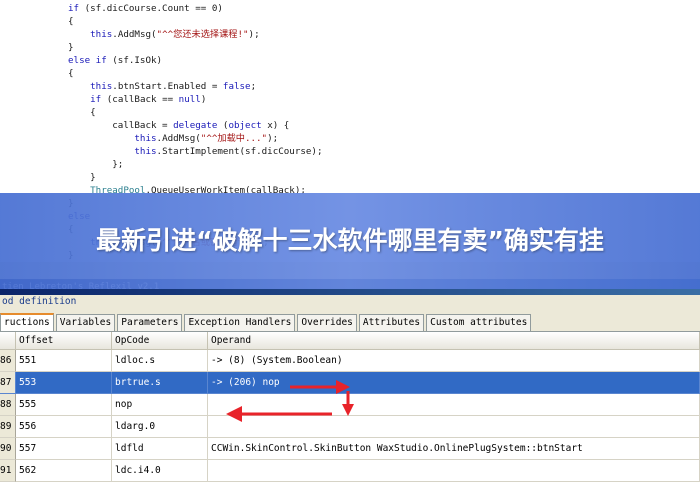 This screenshot has height=490, width=700. What do you see at coordinates (115, 60) in the screenshot?
I see `code-line: else if (sf.IsOk)` at bounding box center [115, 60].